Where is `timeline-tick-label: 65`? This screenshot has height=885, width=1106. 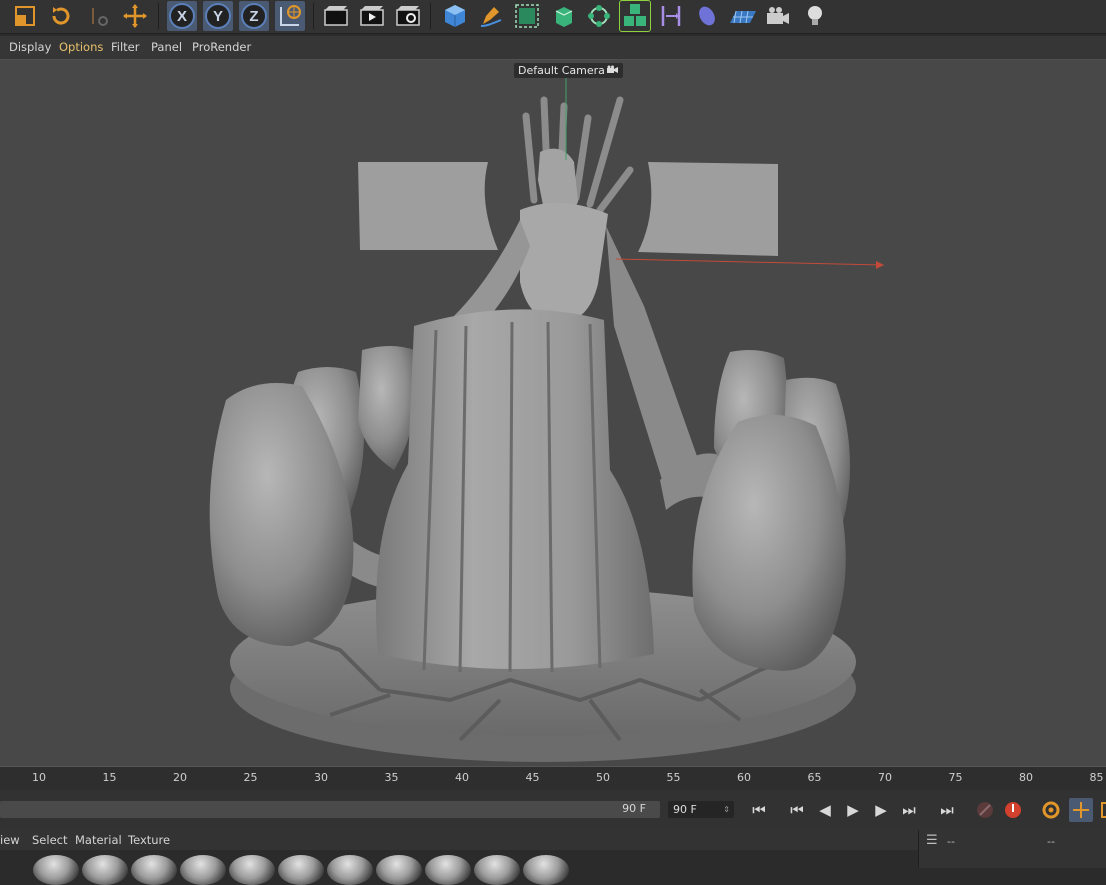
timeline-tick-label: 65 is located at coordinates (814, 777).